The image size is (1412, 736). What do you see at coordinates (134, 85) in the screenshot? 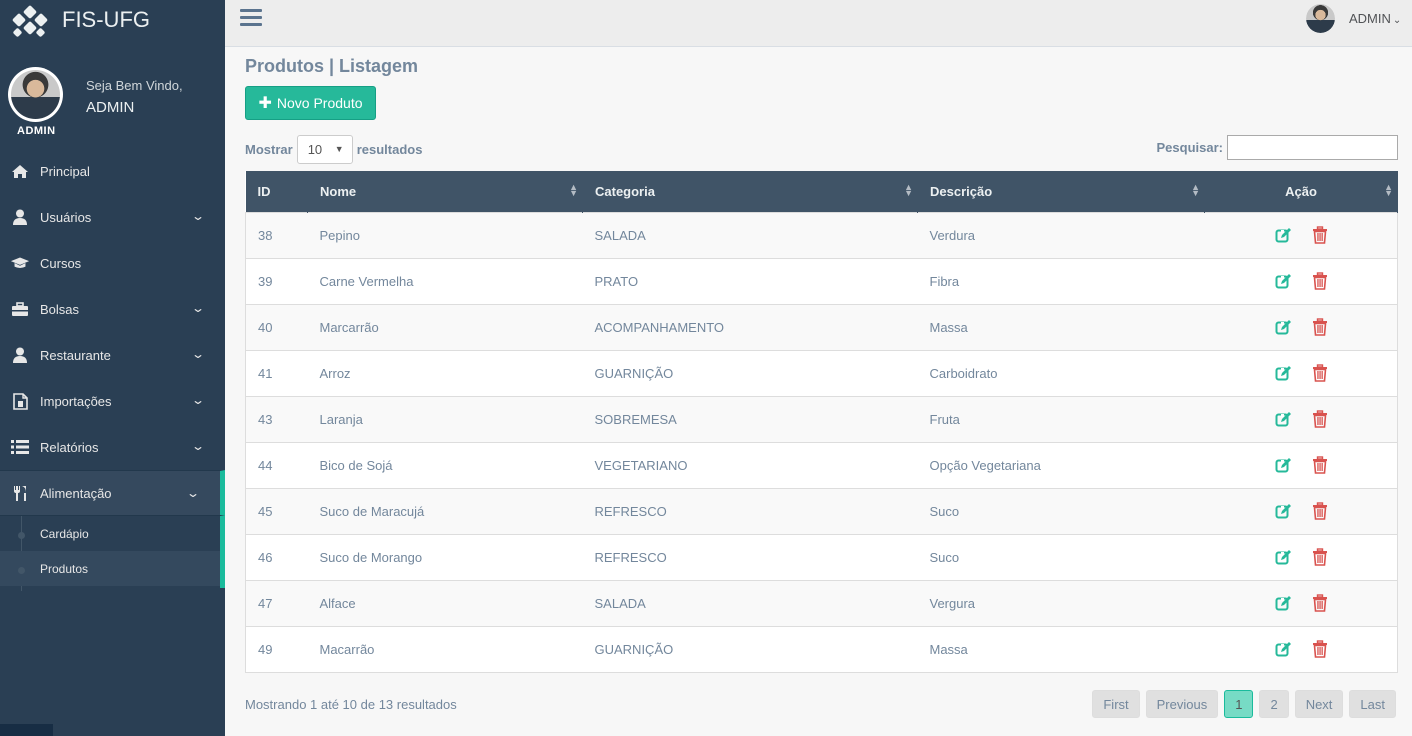
I see `welcome-text: Seja Bem Vindo,` at bounding box center [134, 85].